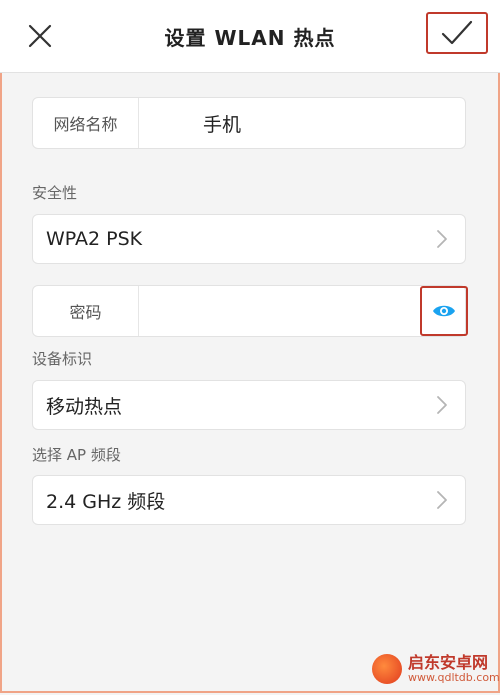 This screenshot has width=500, height=695. I want to click on watermark-text: 启东安卓网 www.qdltdb.com, so click(454, 668).